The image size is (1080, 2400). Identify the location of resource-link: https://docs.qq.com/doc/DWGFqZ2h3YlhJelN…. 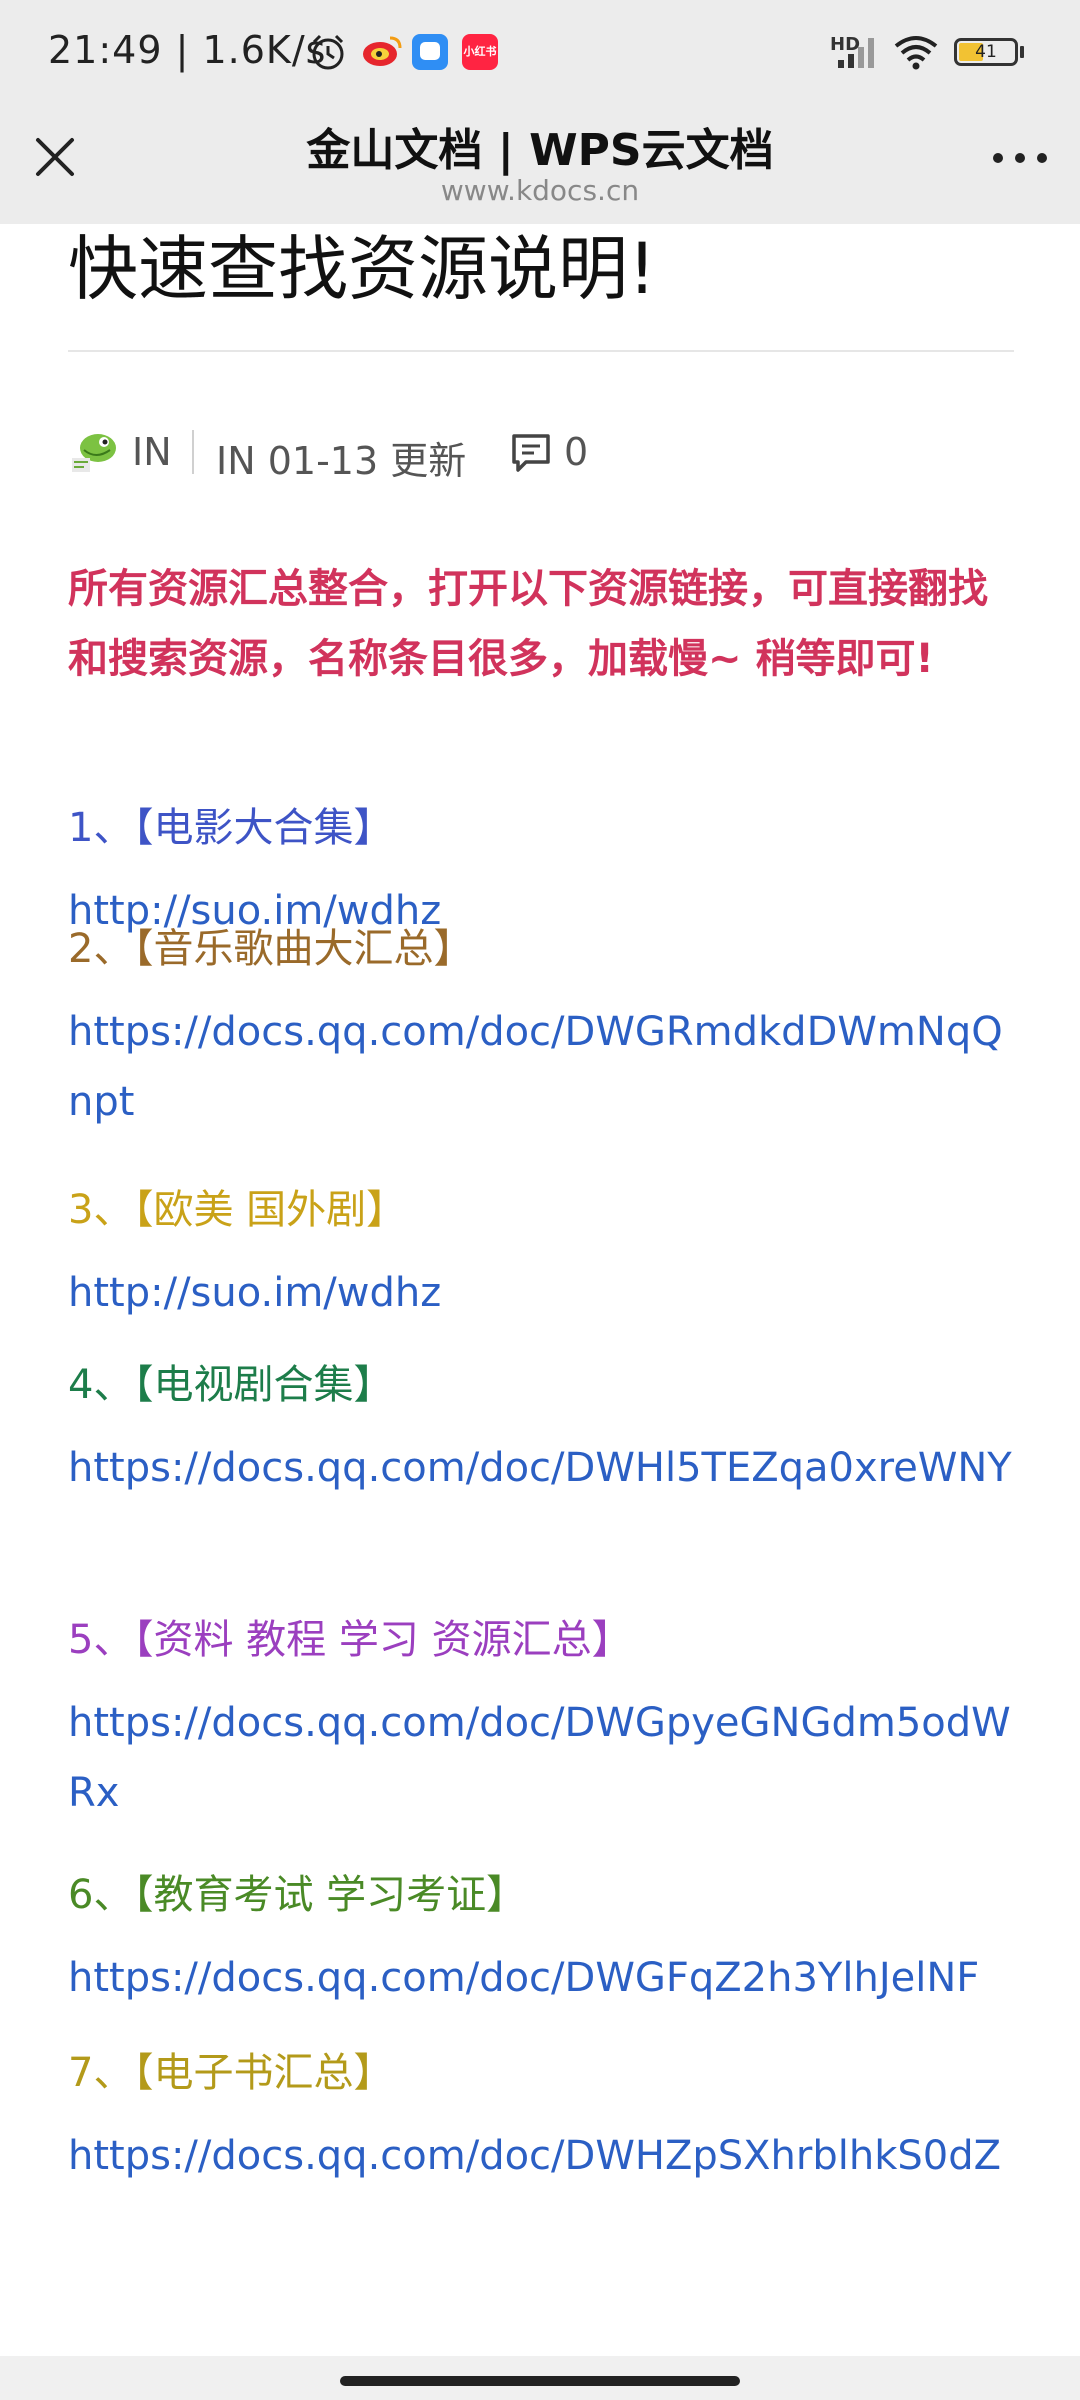
(543, 1978).